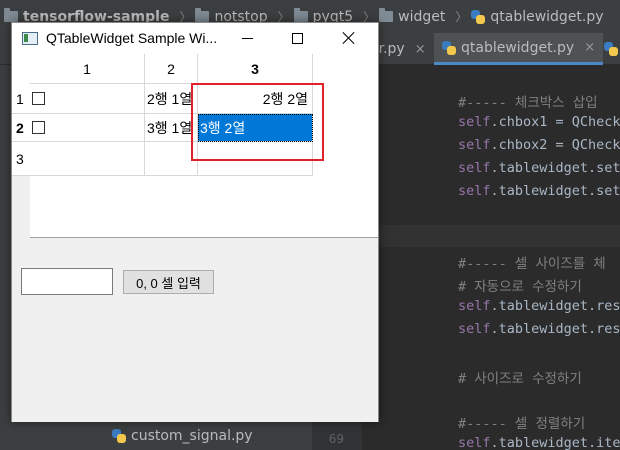  What do you see at coordinates (520, 379) in the screenshot?
I see `code-line: # 사이즈로 수정하기` at bounding box center [520, 379].